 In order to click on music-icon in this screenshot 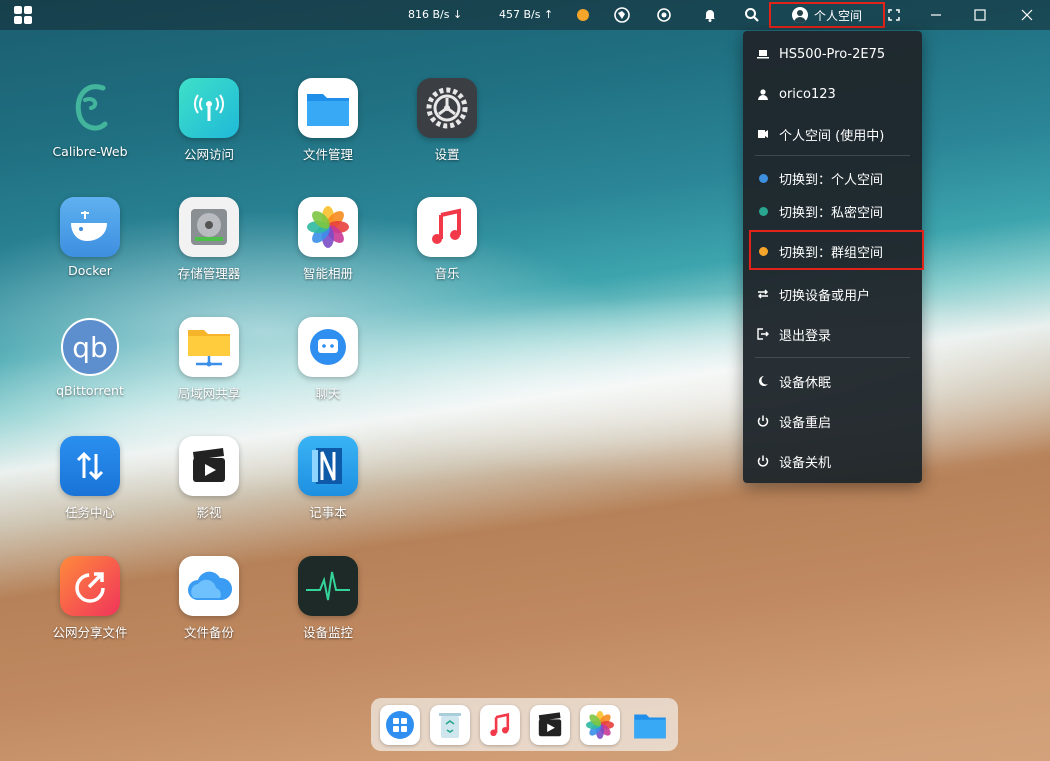, I will do `click(447, 227)`.